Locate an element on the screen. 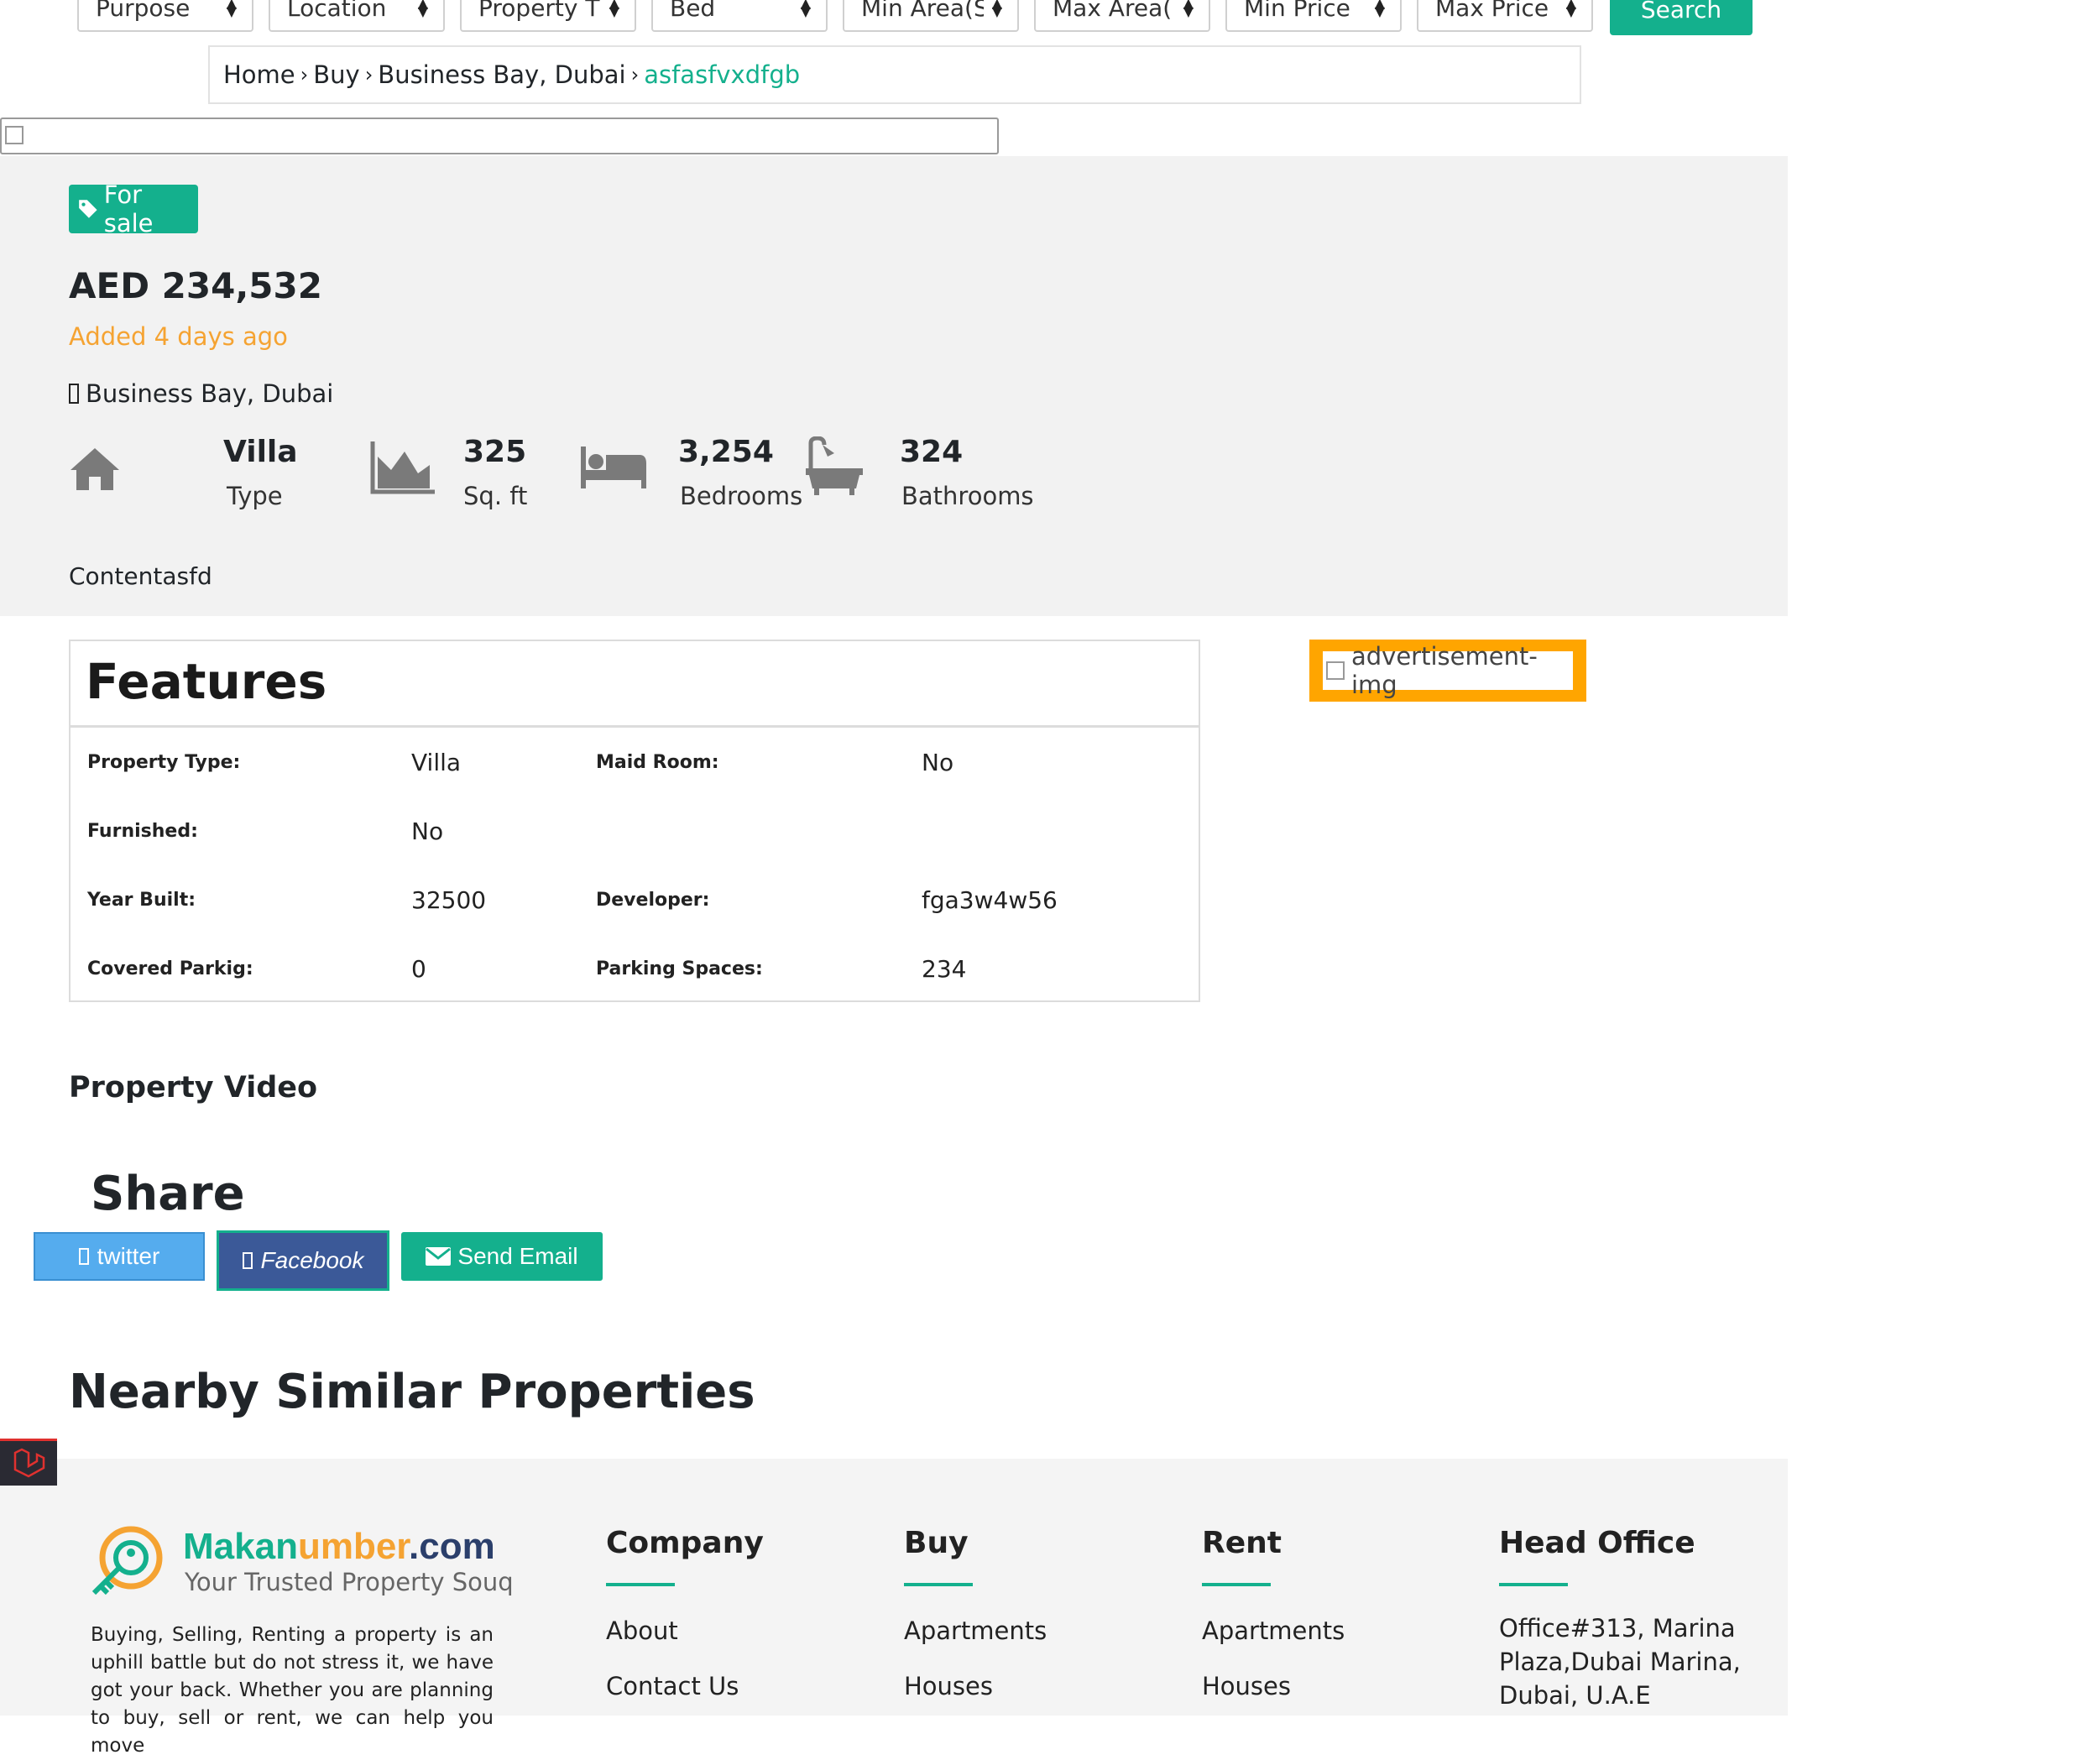 The height and width of the screenshot is (1760, 2100). breadcrumb-location-link: Business Bay, Dubai is located at coordinates (502, 74).